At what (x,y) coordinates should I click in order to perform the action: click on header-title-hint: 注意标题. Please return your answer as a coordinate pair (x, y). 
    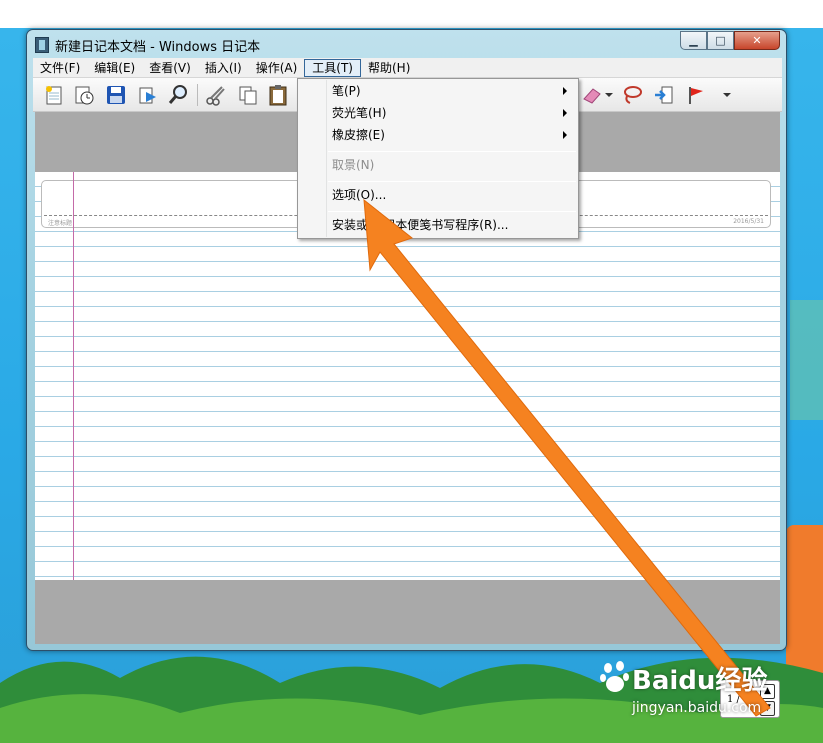
    Looking at the image, I should click on (60, 223).